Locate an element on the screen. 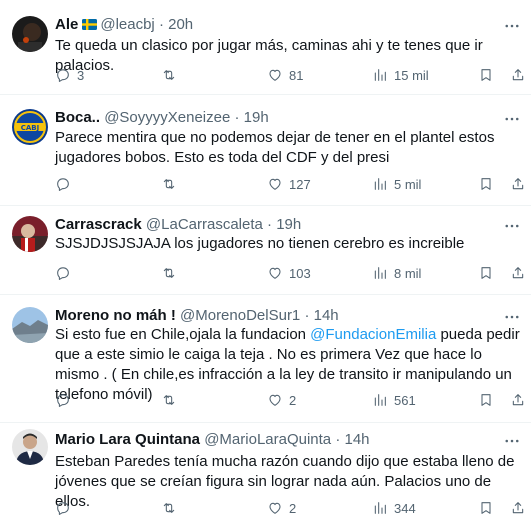 Image resolution: width=531 pixels, height=525 pixels. reply-icon is located at coordinates (63, 400).